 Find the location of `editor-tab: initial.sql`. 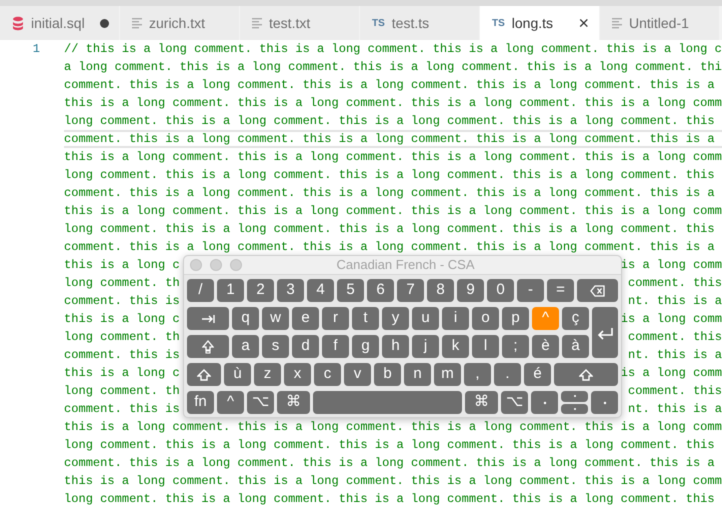

editor-tab: initial.sql is located at coordinates (60, 23).